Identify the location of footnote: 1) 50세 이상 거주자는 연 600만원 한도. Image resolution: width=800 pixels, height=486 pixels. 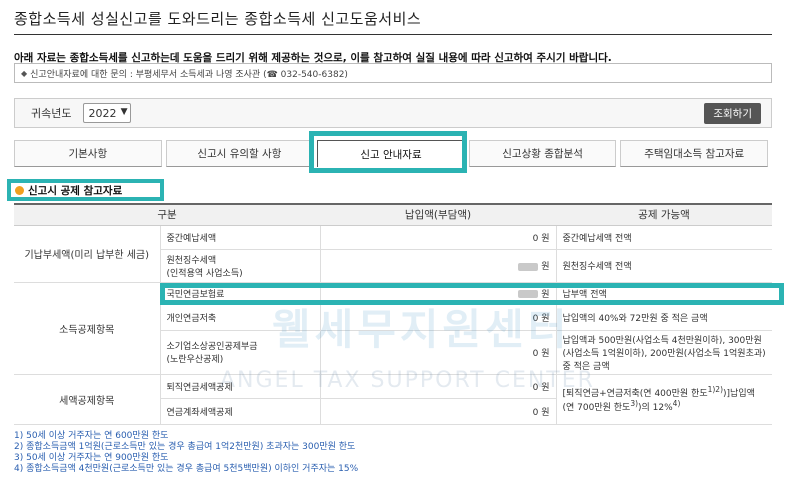
(91, 436).